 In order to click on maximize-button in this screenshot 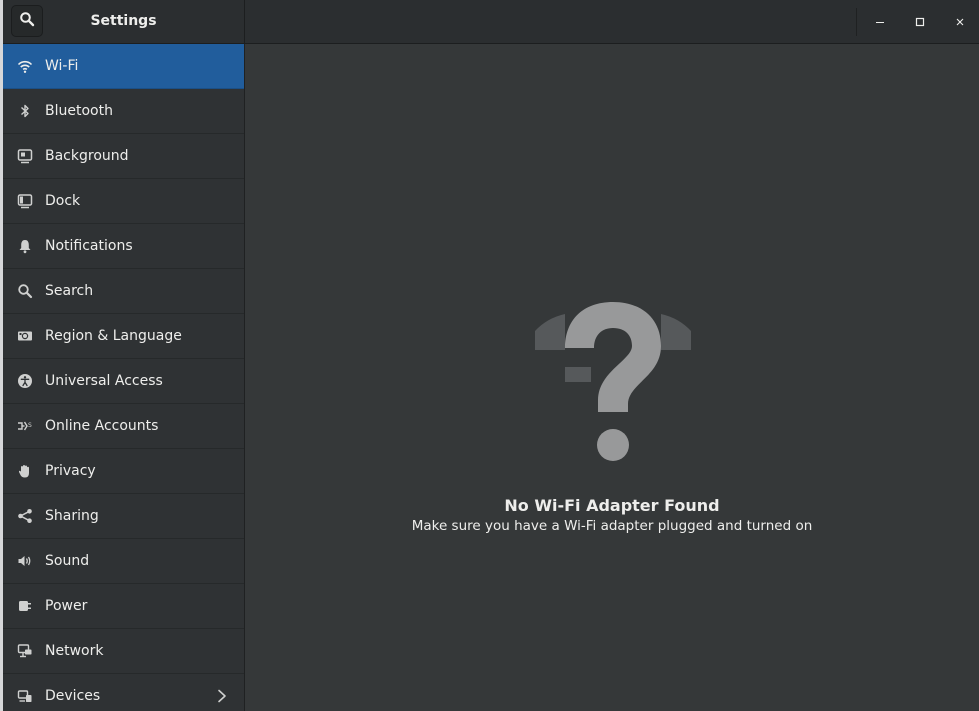, I will do `click(920, 21)`.